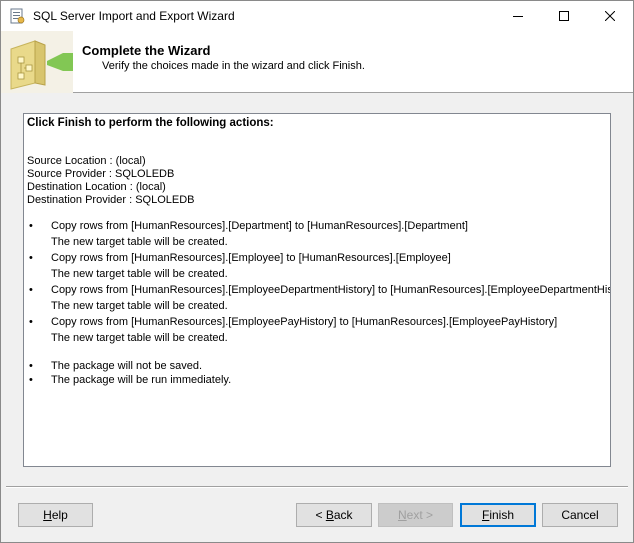  Describe the element at coordinates (86, 161) in the screenshot. I see `source-location: Source Location : (local)` at that location.